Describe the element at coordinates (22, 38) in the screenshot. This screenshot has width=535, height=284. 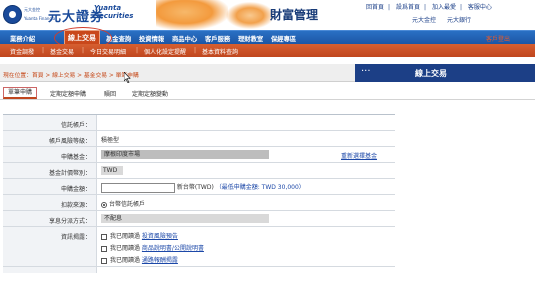
I see `nav-business-intro: 業務介紹` at that location.